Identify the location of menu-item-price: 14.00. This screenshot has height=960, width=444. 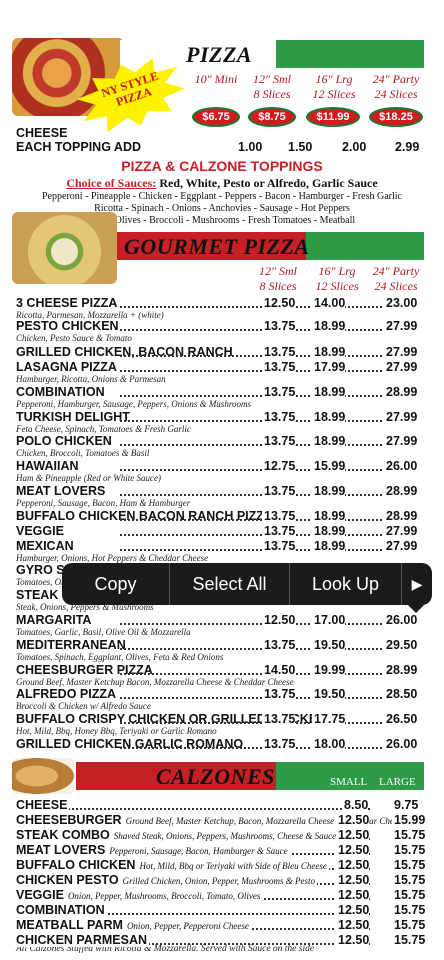
(329, 303).